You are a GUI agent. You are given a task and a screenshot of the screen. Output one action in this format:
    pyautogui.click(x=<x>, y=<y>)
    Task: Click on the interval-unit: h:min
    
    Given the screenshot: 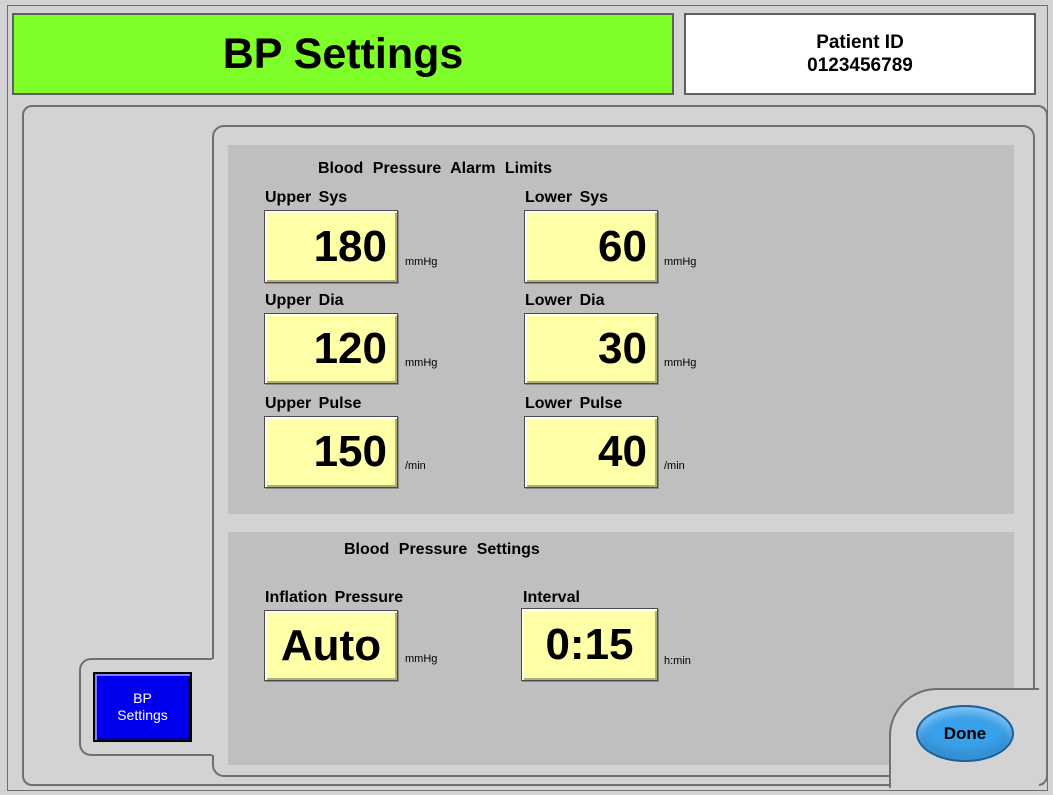 What is the action you would take?
    pyautogui.click(x=677, y=661)
    